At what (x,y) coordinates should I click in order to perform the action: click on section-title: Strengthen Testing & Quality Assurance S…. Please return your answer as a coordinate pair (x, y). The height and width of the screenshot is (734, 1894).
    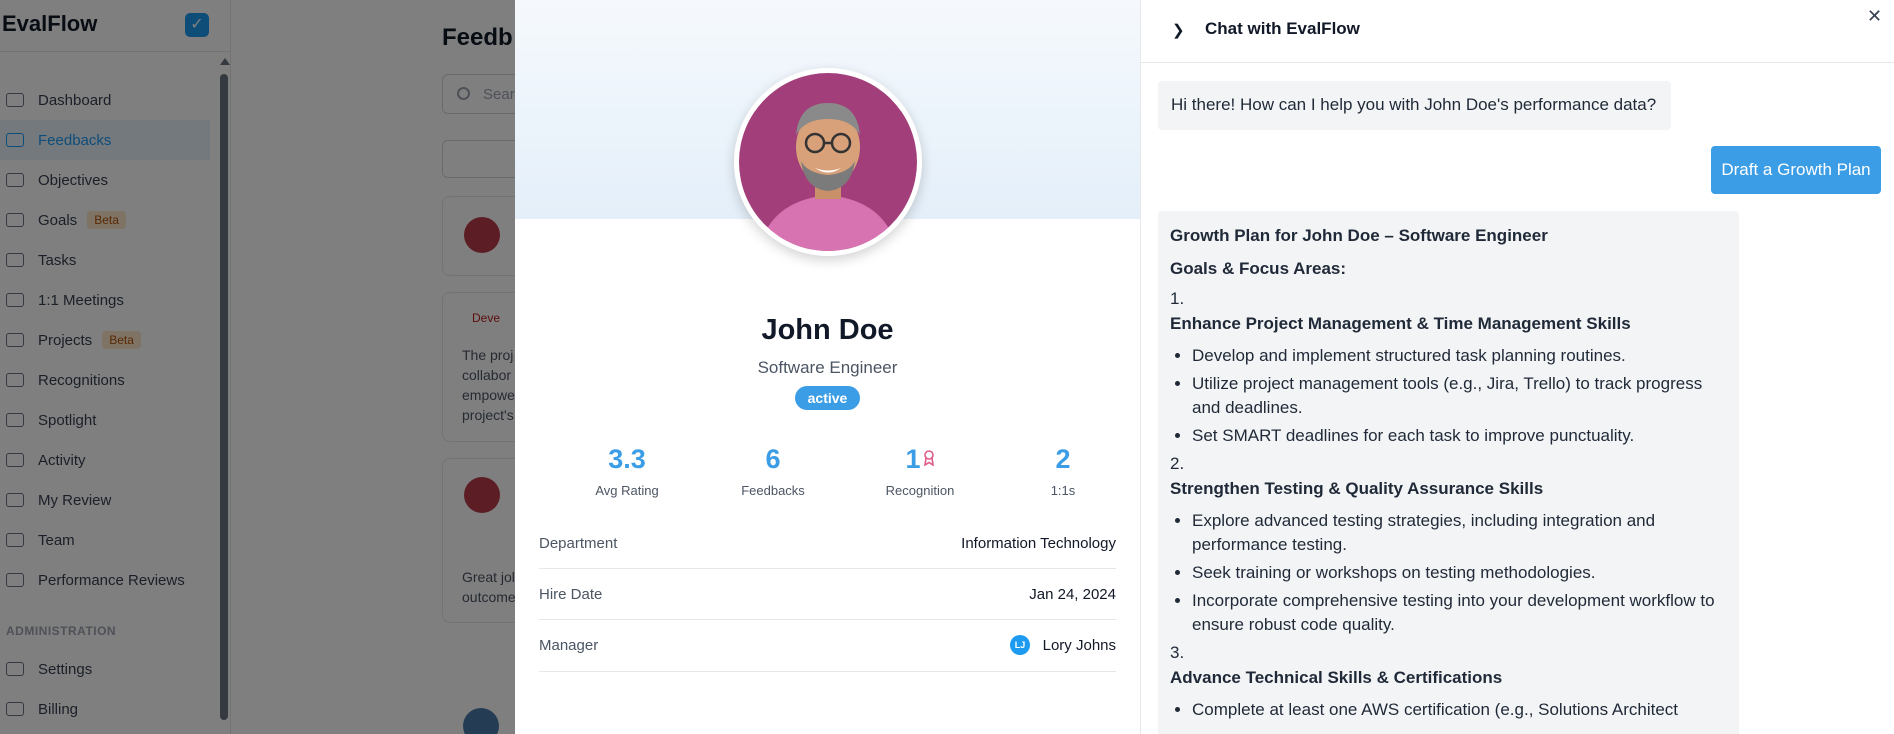
    Looking at the image, I should click on (1357, 488).